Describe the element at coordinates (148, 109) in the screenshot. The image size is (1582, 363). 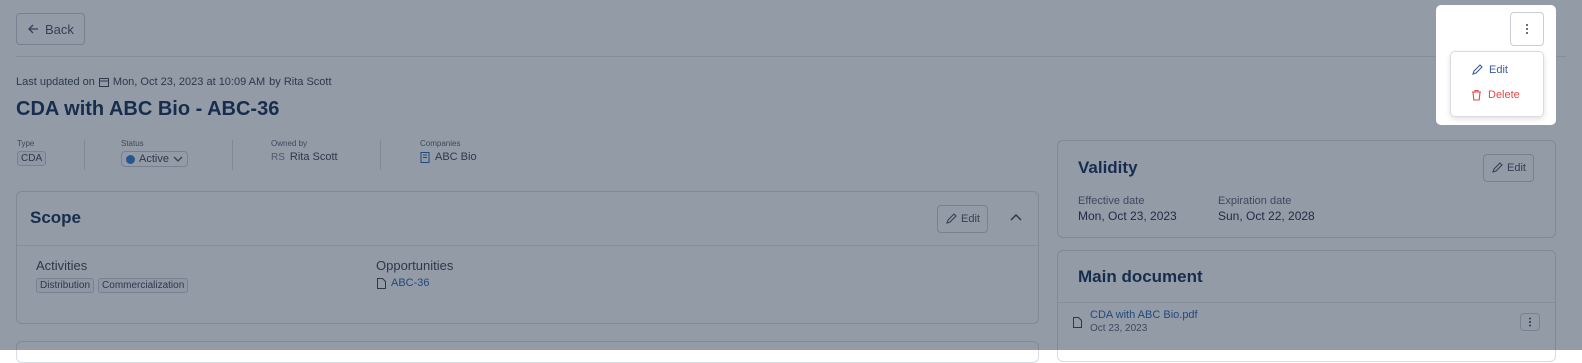
I see `page-title: CDA with ABC Bio - ABC-36` at that location.